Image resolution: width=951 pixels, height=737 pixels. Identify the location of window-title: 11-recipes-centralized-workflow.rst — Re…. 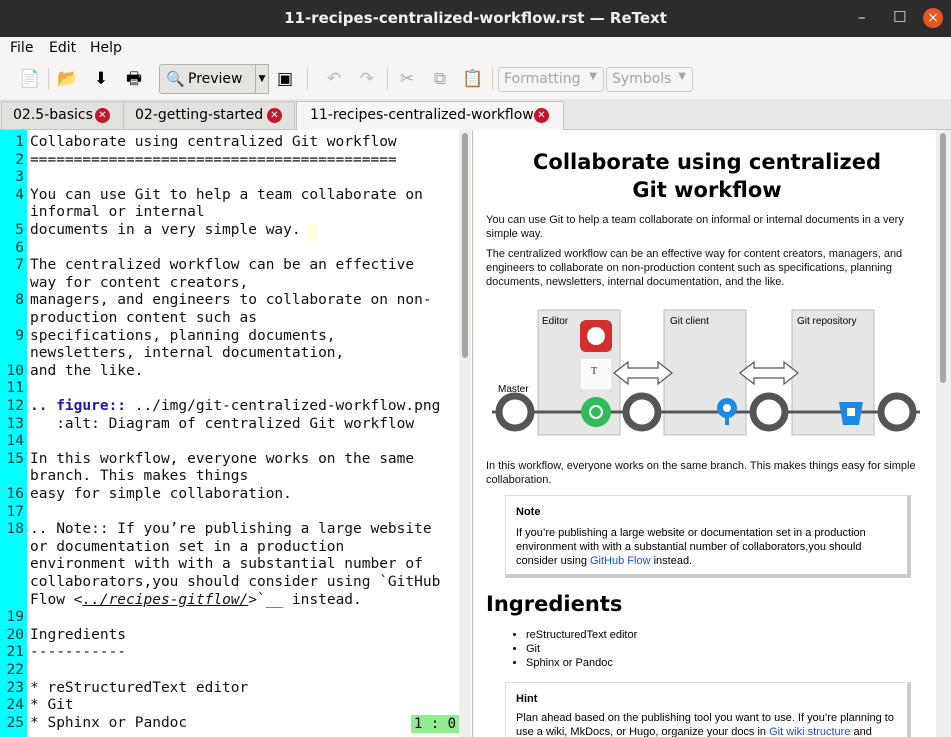
(475, 18).